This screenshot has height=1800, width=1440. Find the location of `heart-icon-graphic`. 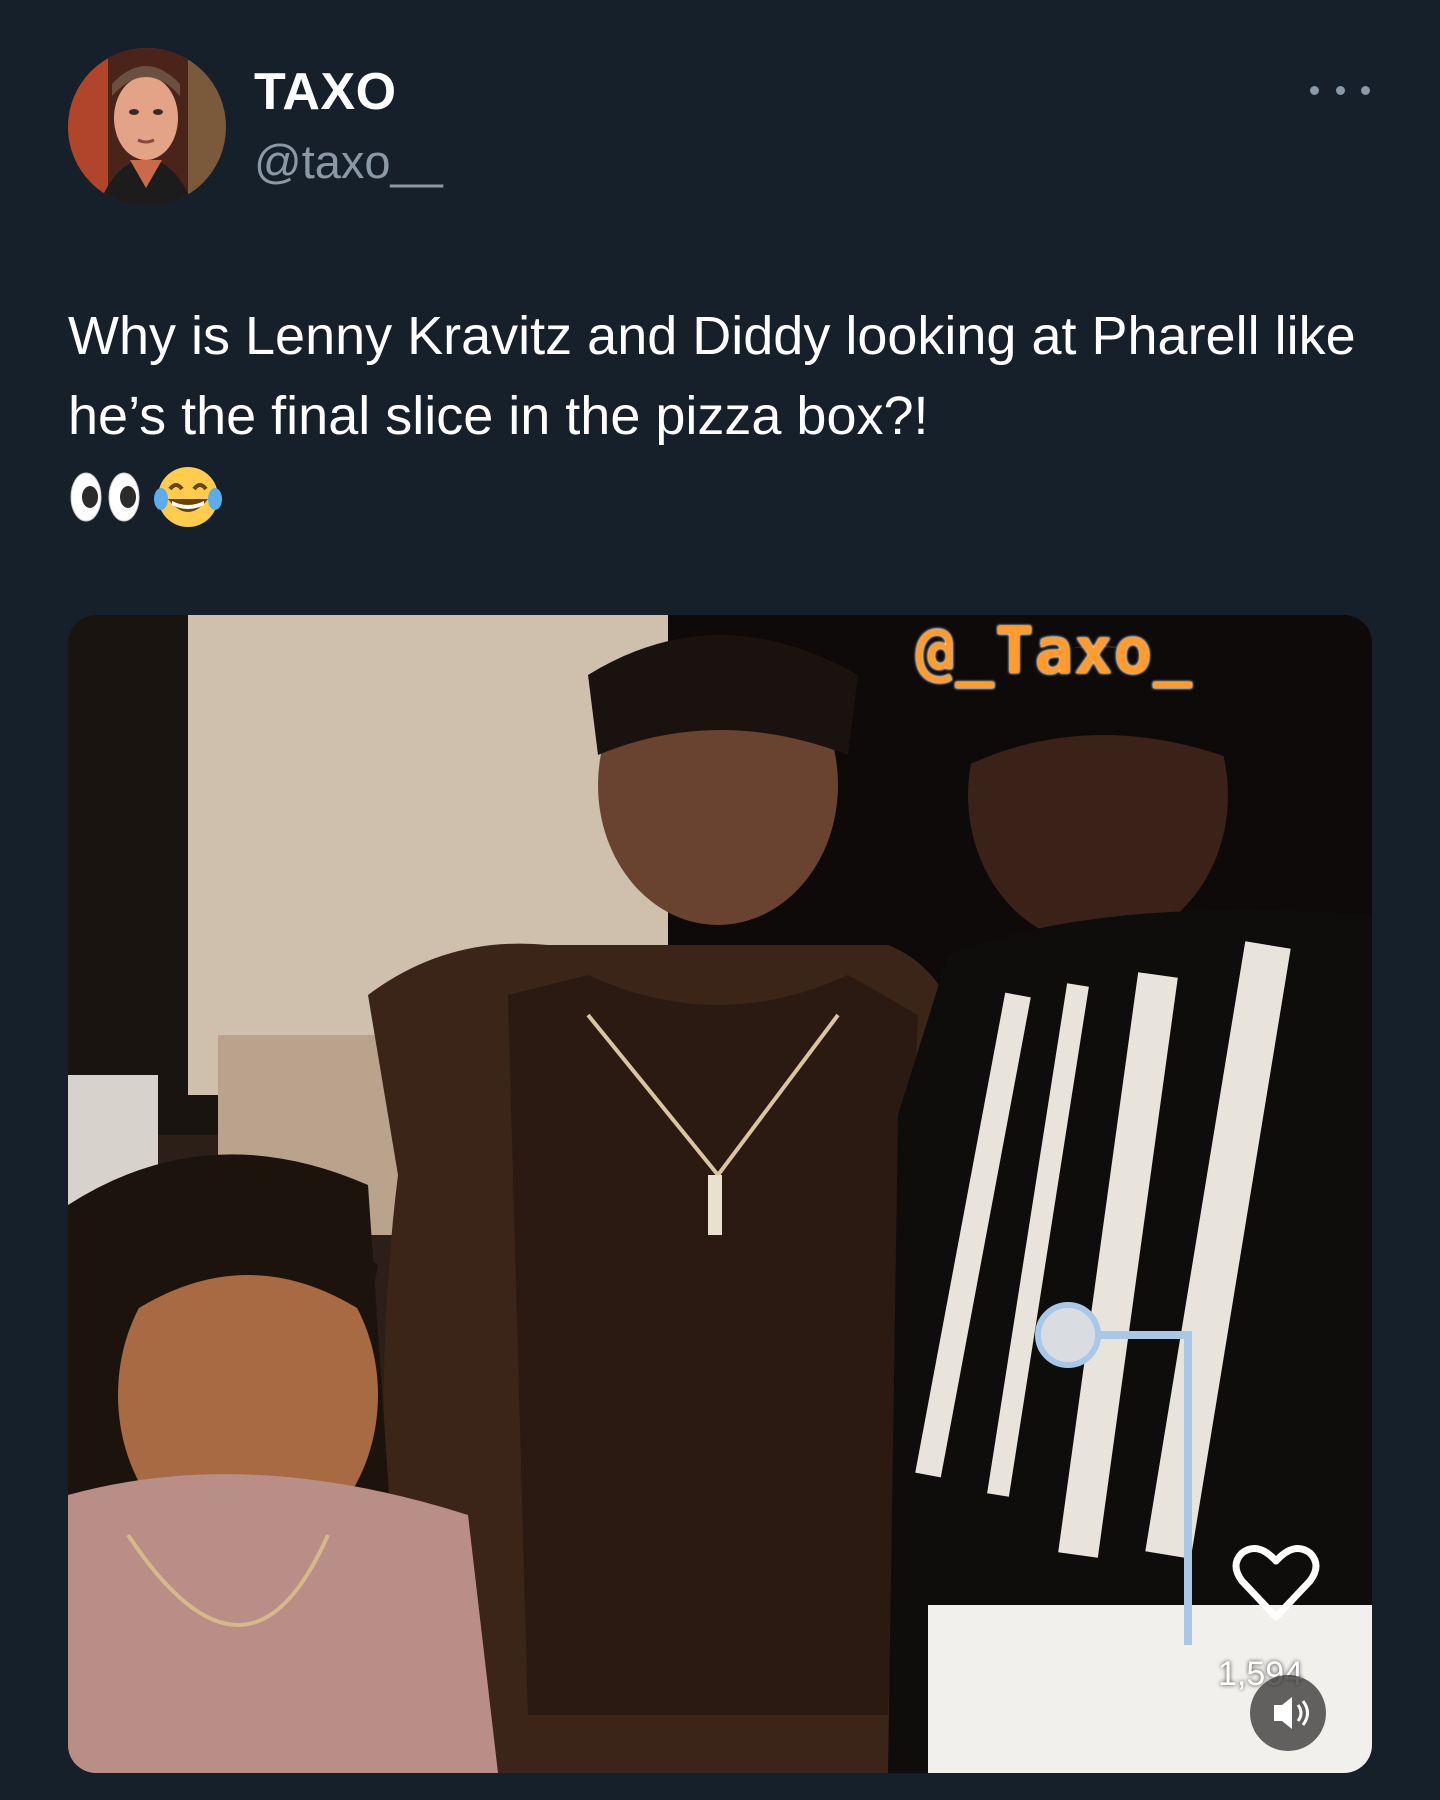

heart-icon-graphic is located at coordinates (1276, 1583).